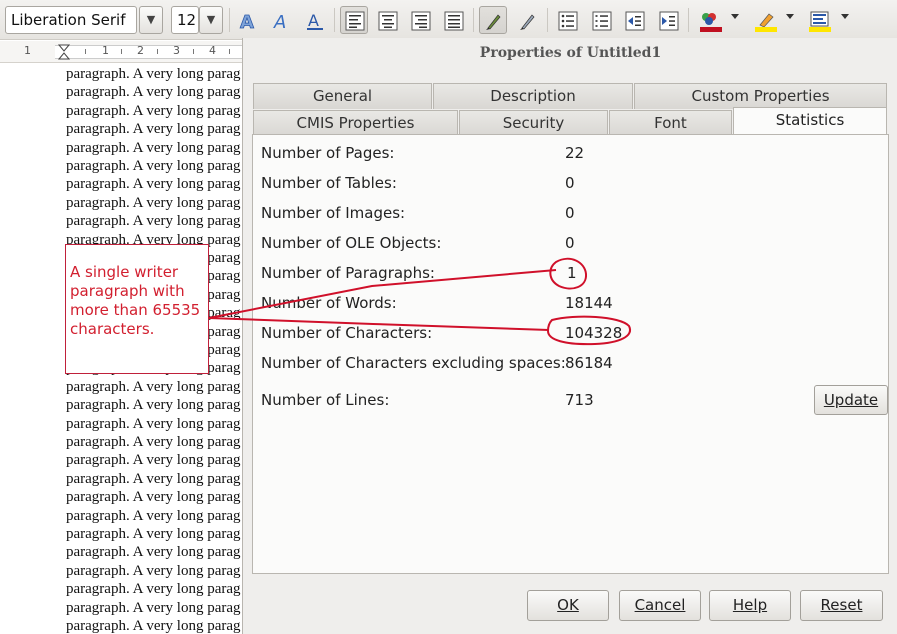  What do you see at coordinates (342, 96) in the screenshot?
I see `tab-general: General` at bounding box center [342, 96].